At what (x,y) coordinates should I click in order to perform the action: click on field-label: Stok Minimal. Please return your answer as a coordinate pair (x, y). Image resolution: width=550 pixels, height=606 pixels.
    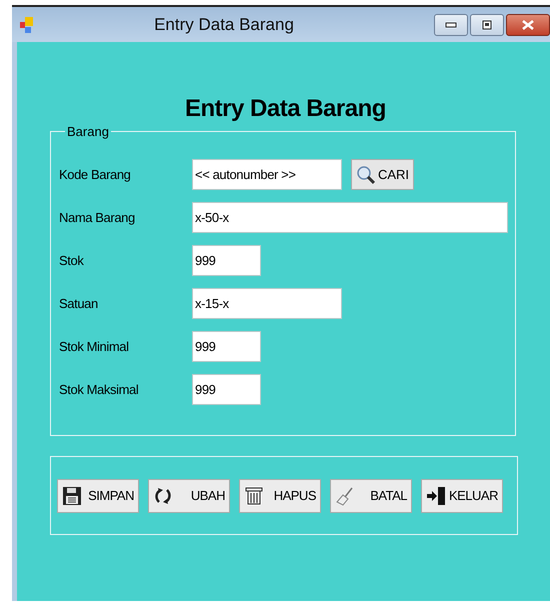
    Looking at the image, I should click on (94, 346).